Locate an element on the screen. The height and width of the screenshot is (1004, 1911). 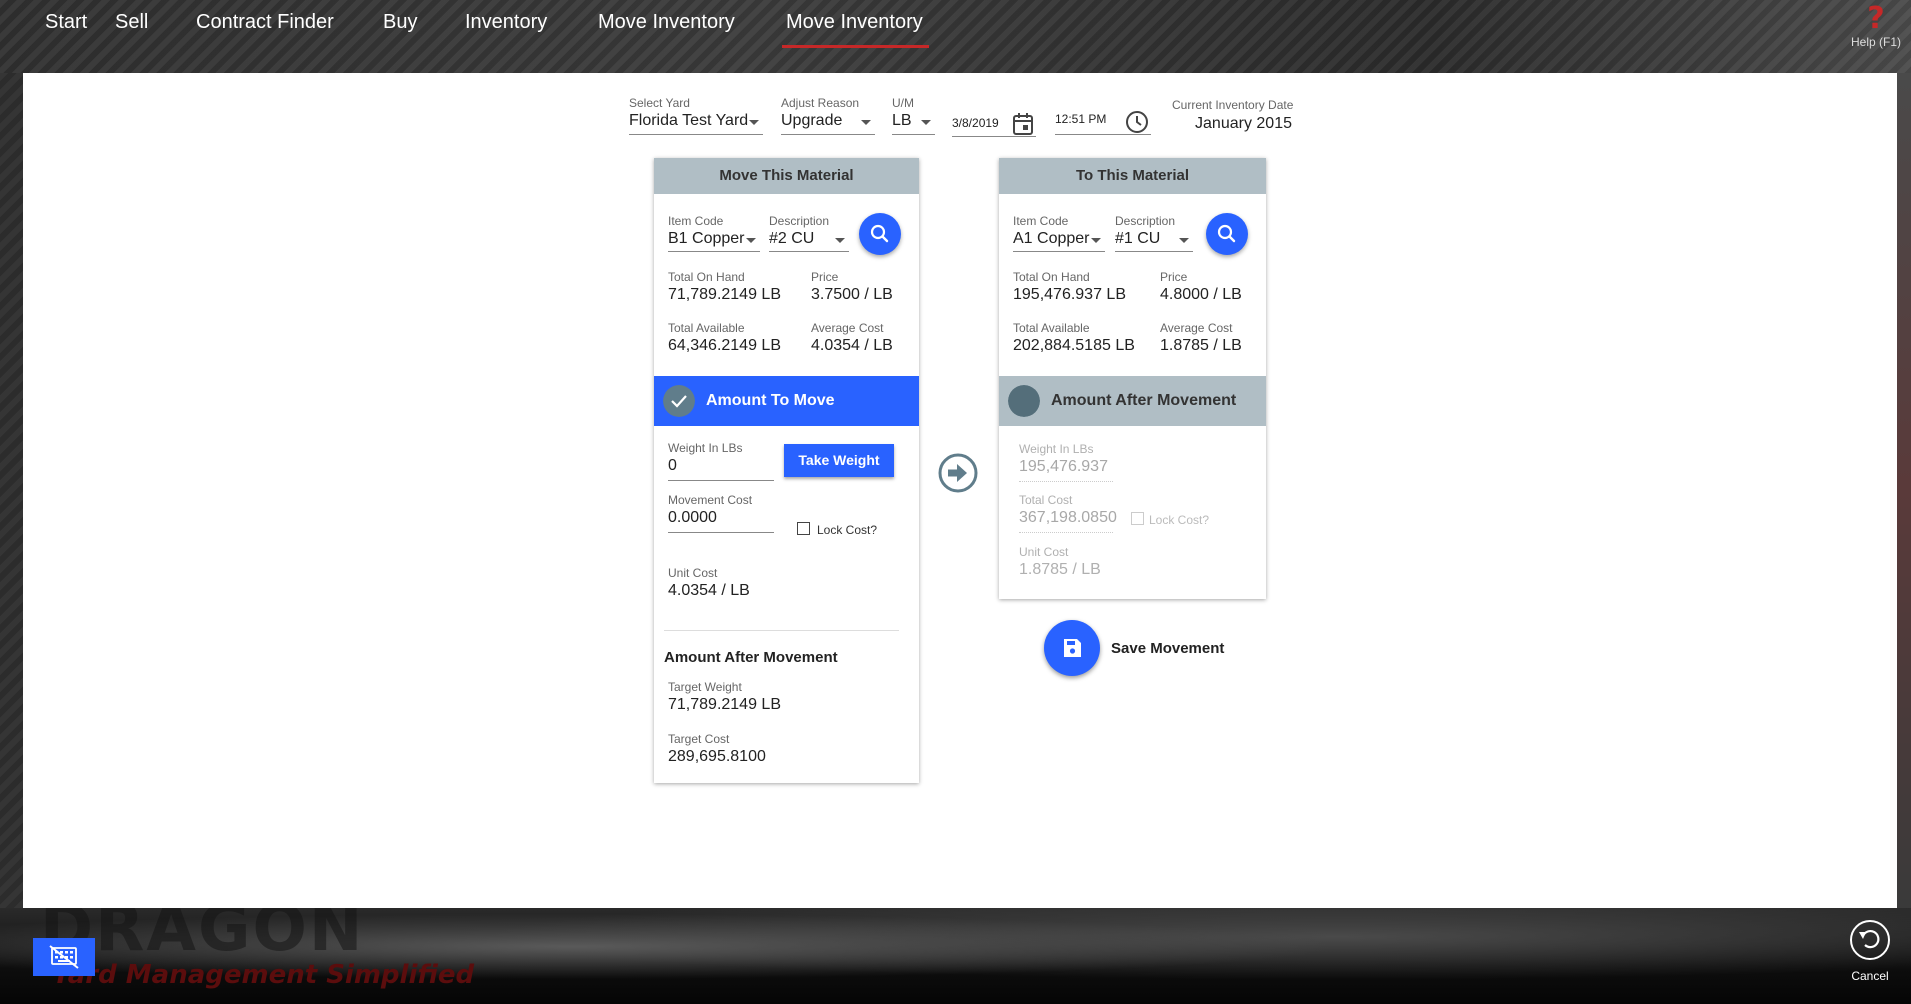
weight-input: 0 is located at coordinates (721, 468).